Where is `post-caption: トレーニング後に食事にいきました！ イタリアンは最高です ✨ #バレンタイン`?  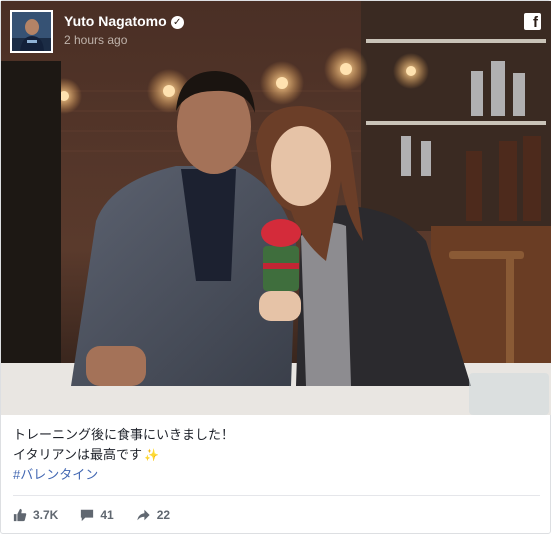
post-caption: トレーニング後に食事にいきました！ イタリアンは最高です ✨ #バレンタイン is located at coordinates (123, 455).